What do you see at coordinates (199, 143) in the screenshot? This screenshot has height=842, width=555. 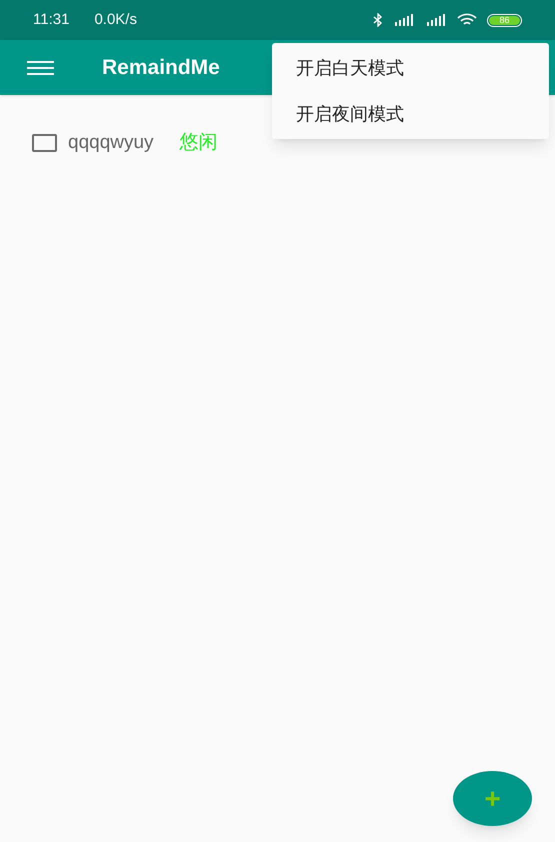 I see `task-tag: 悠闲` at bounding box center [199, 143].